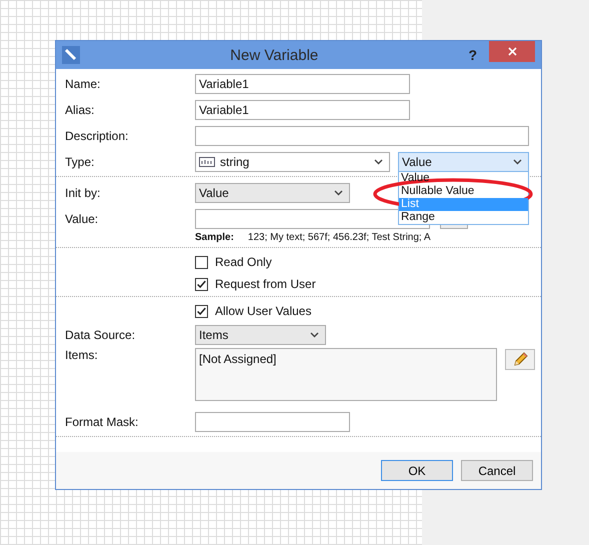 Image resolution: width=589 pixels, height=545 pixels. I want to click on field-label: Type:, so click(80, 162).